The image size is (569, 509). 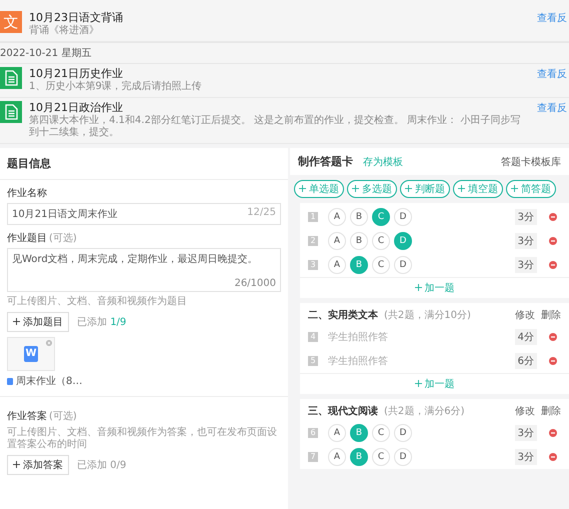 I want to click on date-heading: 2022-10-21 星期五, so click(x=284, y=53).